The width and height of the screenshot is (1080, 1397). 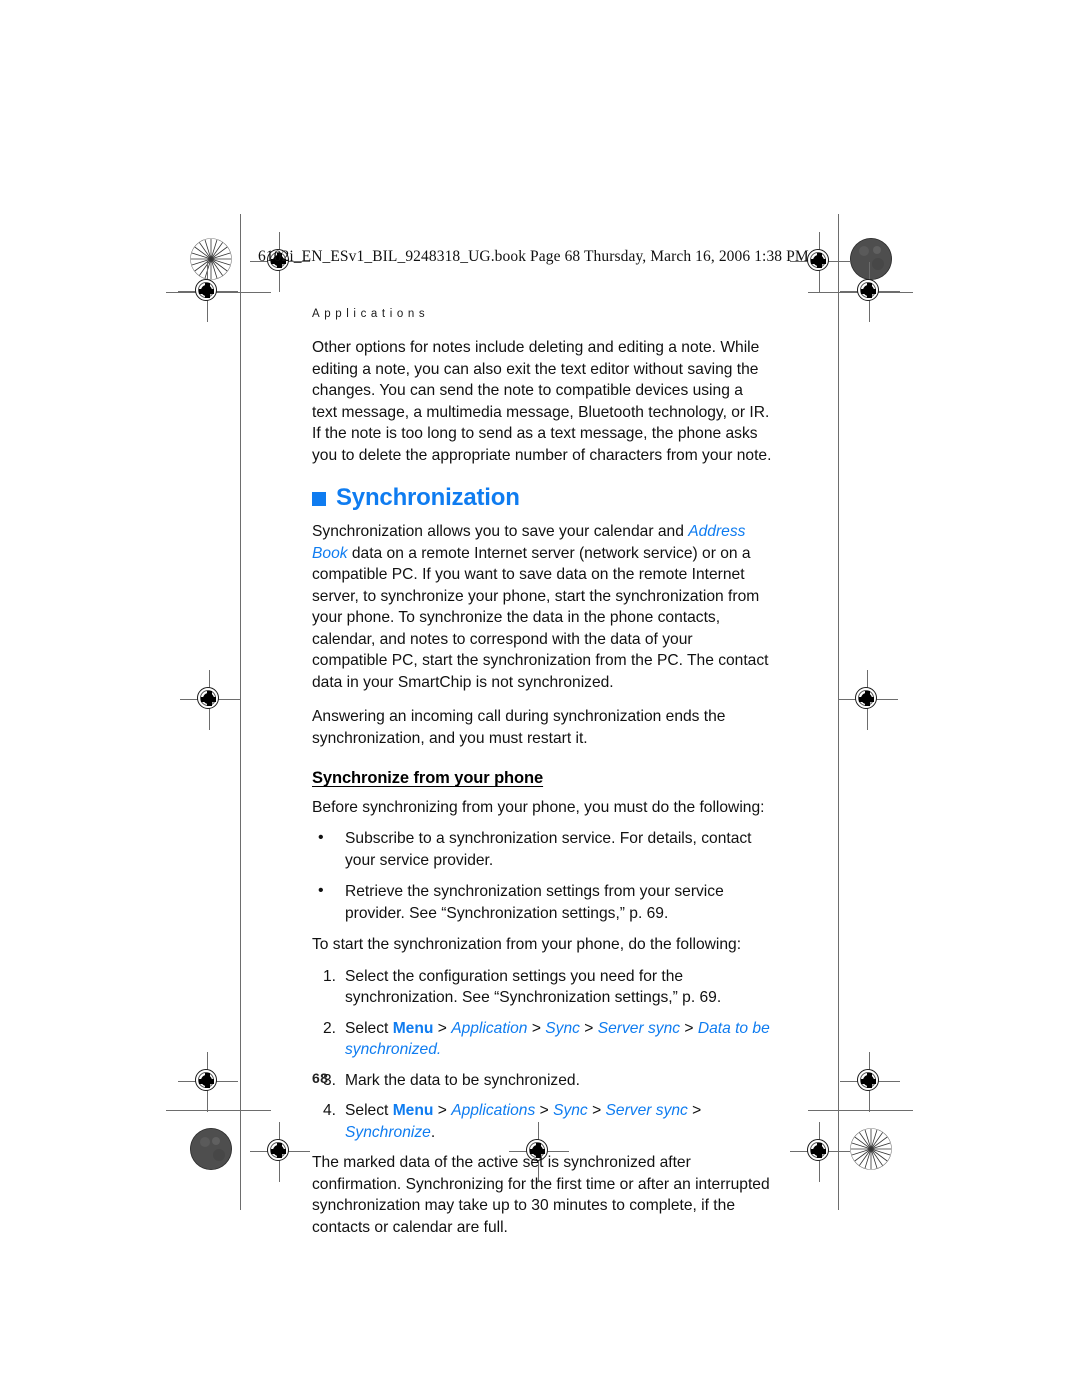 What do you see at coordinates (428, 778) in the screenshot?
I see `subsection-heading-synchronize-from-phone: Synchronize from your phone` at bounding box center [428, 778].